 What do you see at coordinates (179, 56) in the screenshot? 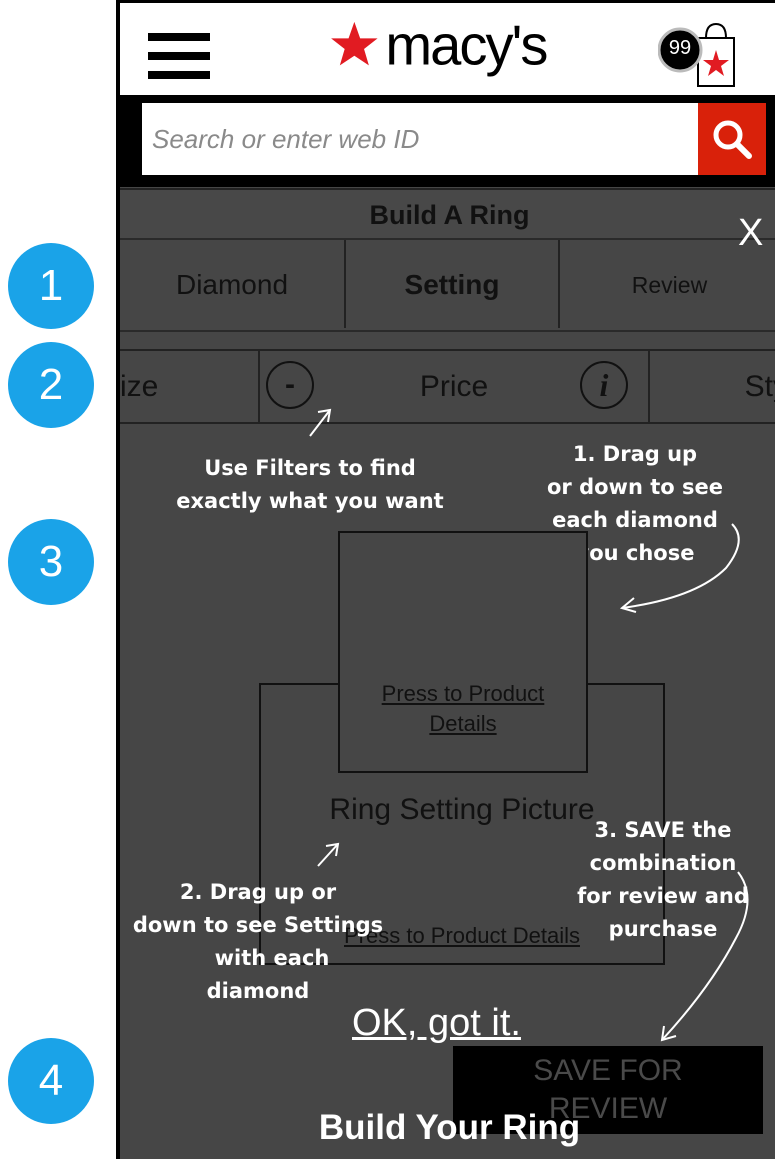
I see `hamburger-menu-icon` at bounding box center [179, 56].